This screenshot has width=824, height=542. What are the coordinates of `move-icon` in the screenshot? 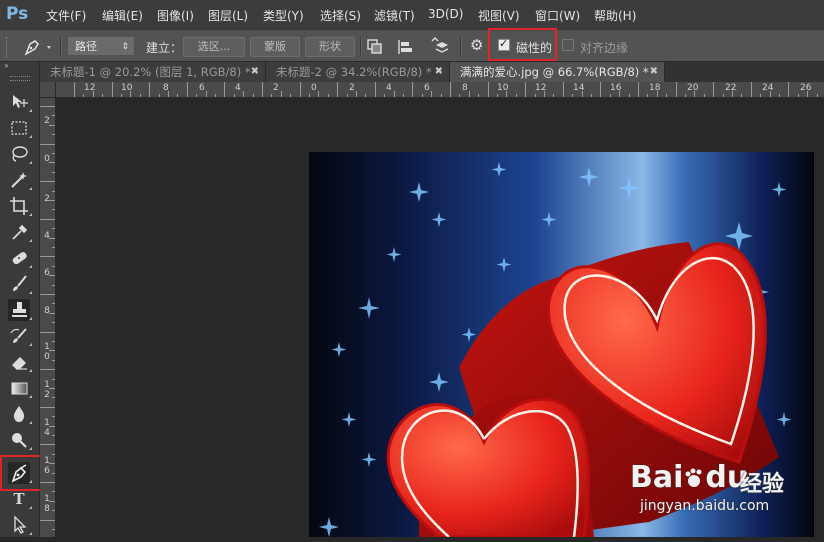 It's located at (20, 102).